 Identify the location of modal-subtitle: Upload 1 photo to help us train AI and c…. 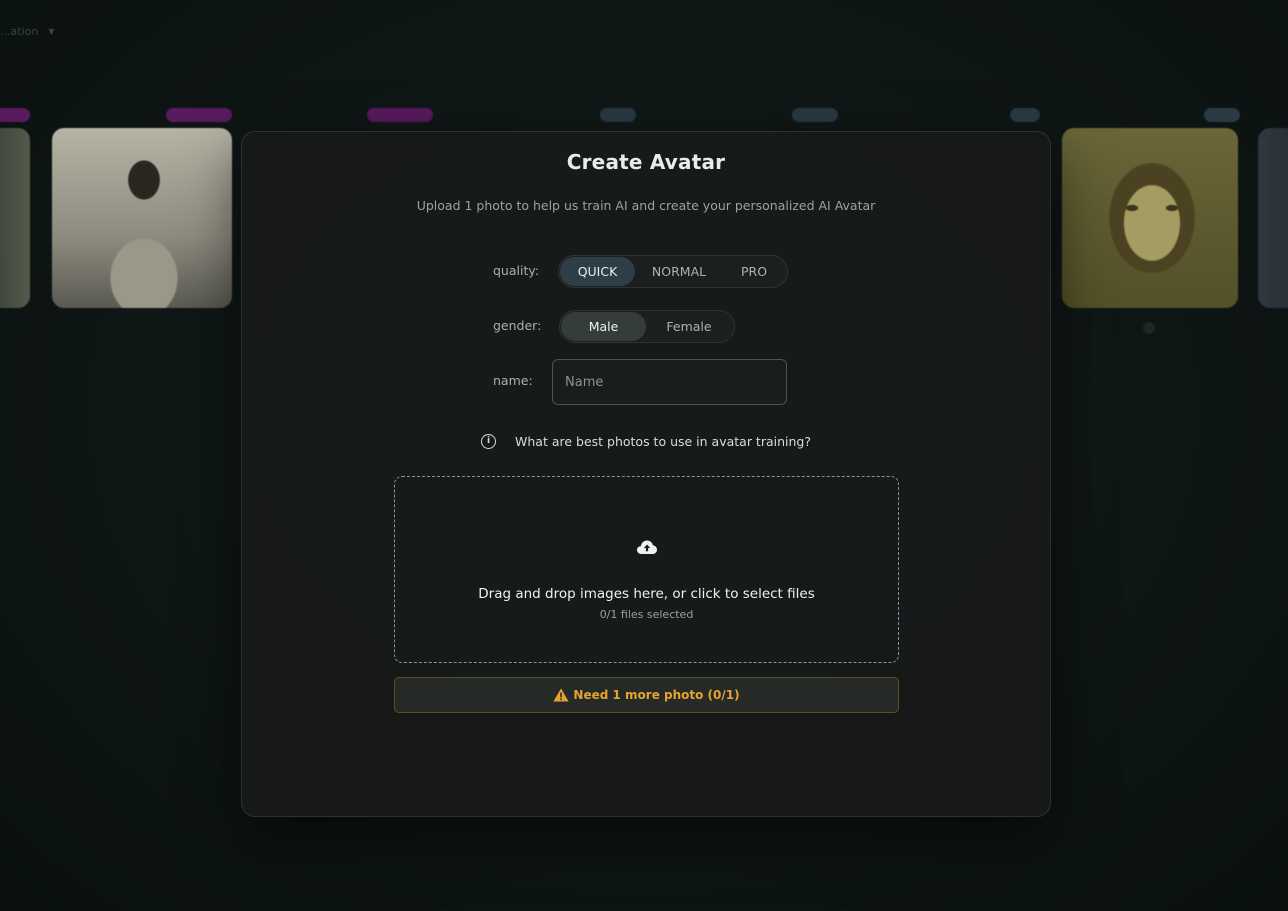
(646, 205).